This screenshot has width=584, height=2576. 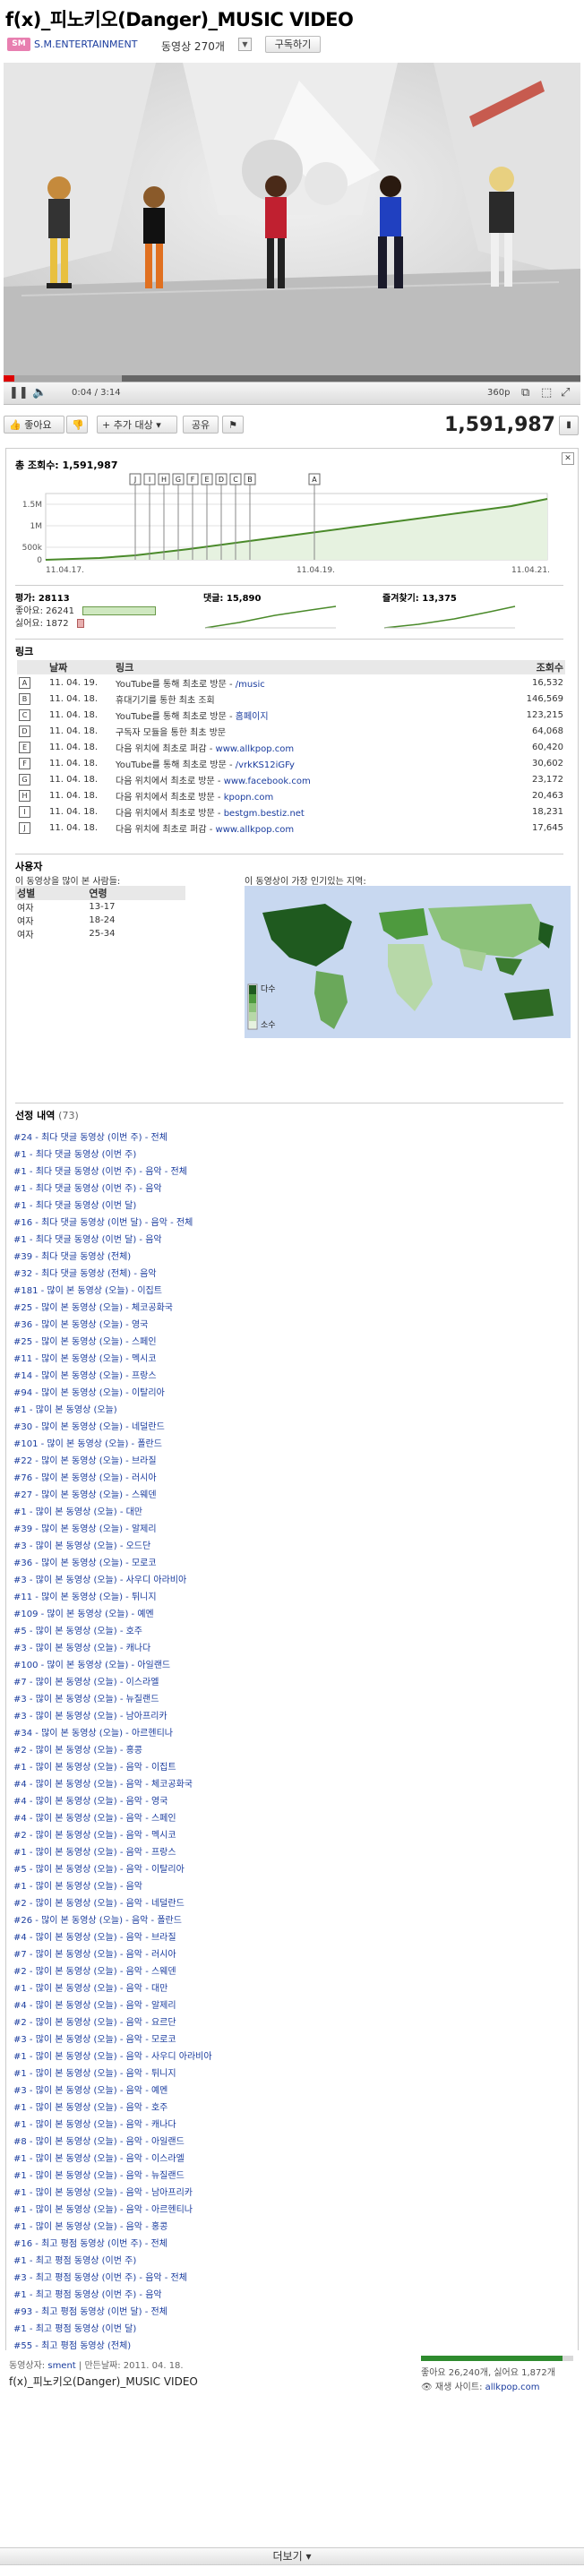 I want to click on selected-item: #39 - 최다 댓글 동영상 (전체), so click(x=291, y=1257).